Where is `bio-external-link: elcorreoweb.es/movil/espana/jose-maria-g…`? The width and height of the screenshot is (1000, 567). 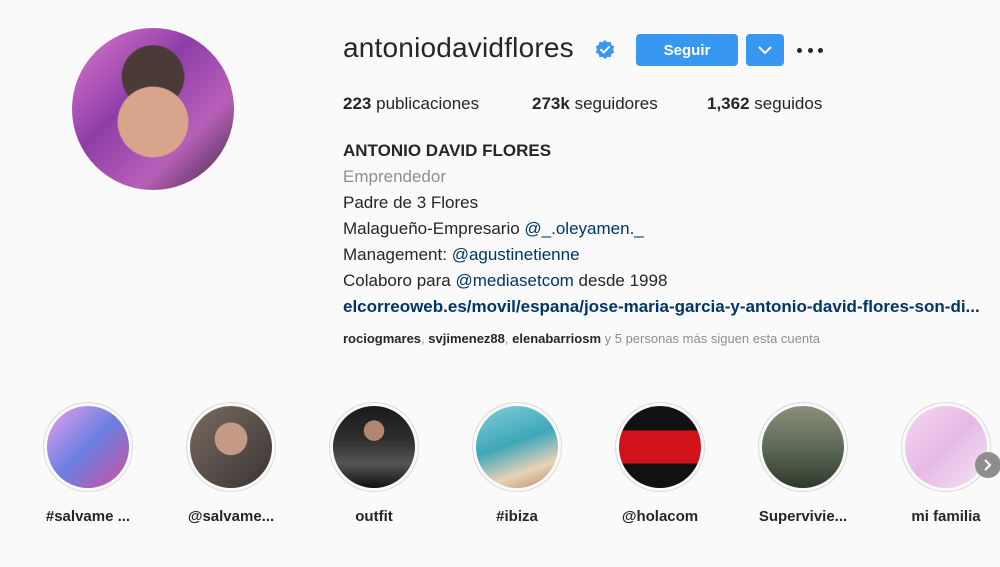
bio-external-link: elcorreoweb.es/movil/espana/jose-maria-g… is located at coordinates (661, 307).